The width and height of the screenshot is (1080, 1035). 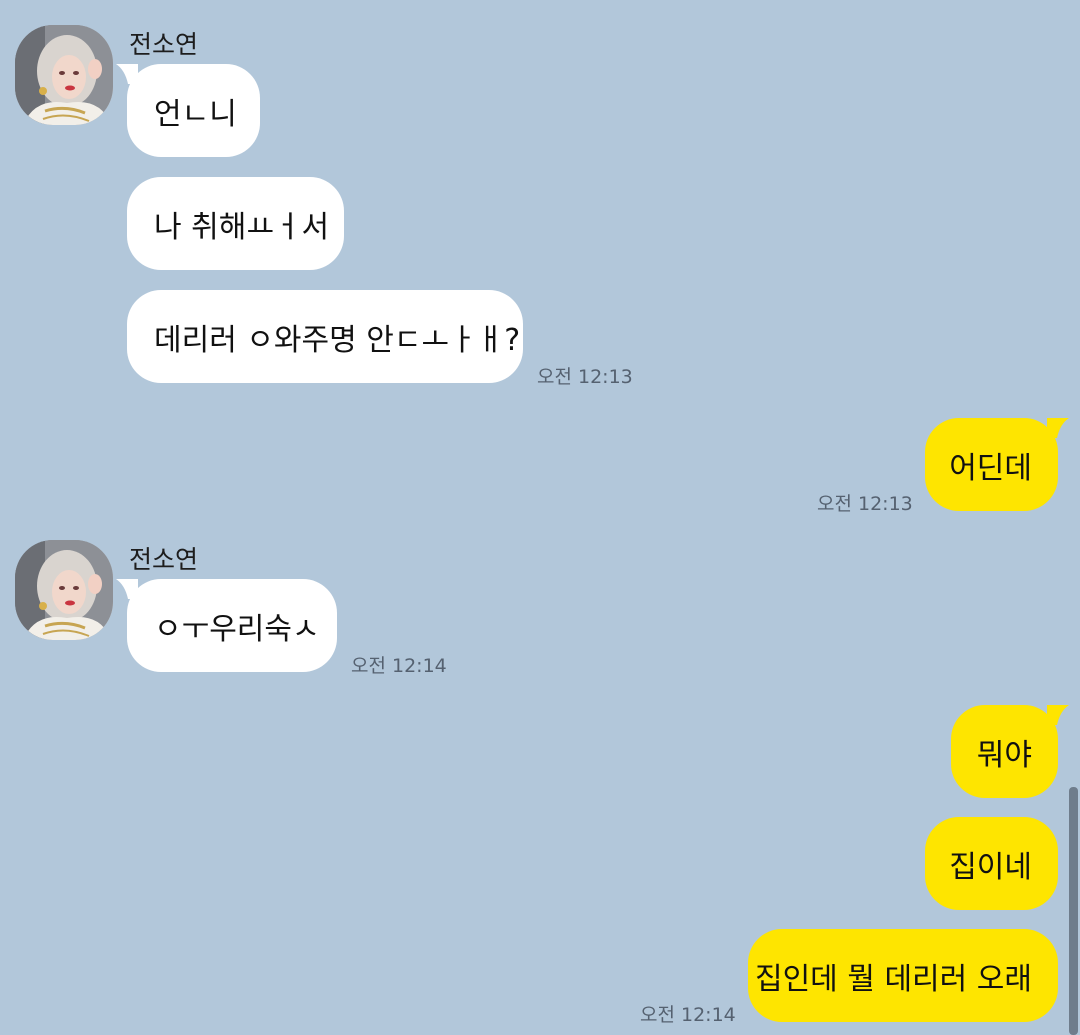 What do you see at coordinates (1073, 911) in the screenshot?
I see `scrollbar` at bounding box center [1073, 911].